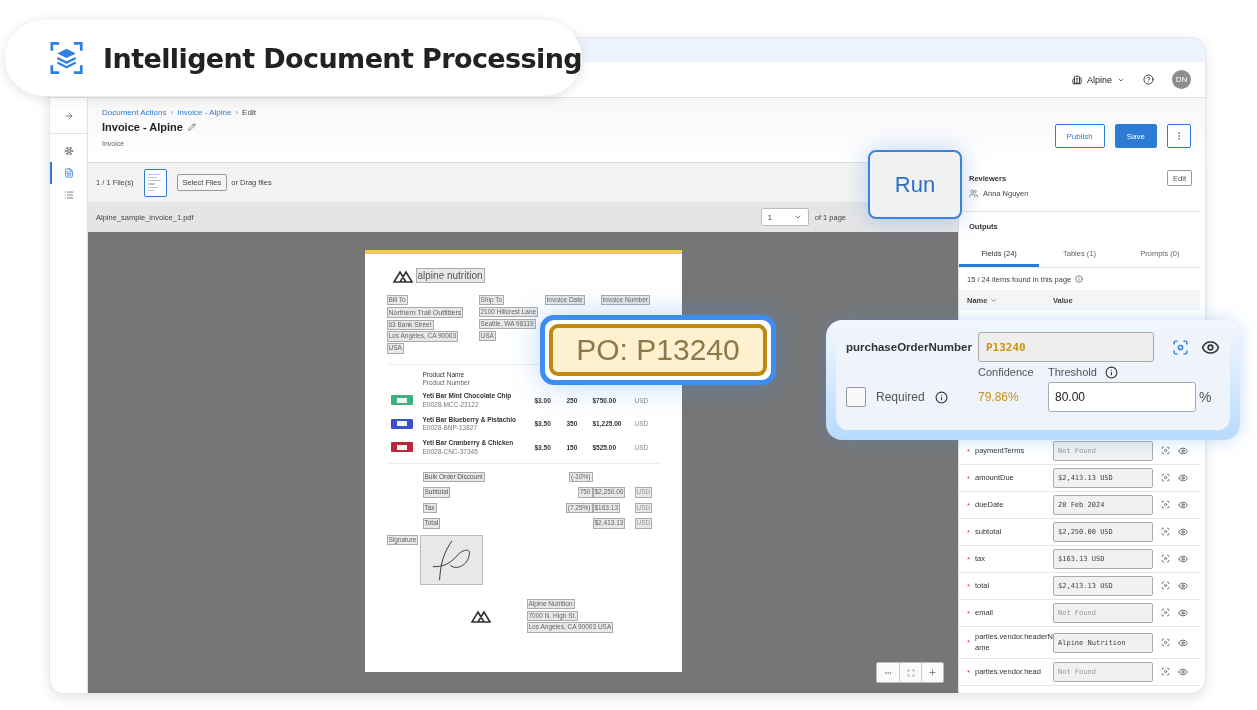 This screenshot has height=710, width=1257. What do you see at coordinates (67, 58) in the screenshot?
I see `layers-scan-icon` at bounding box center [67, 58].